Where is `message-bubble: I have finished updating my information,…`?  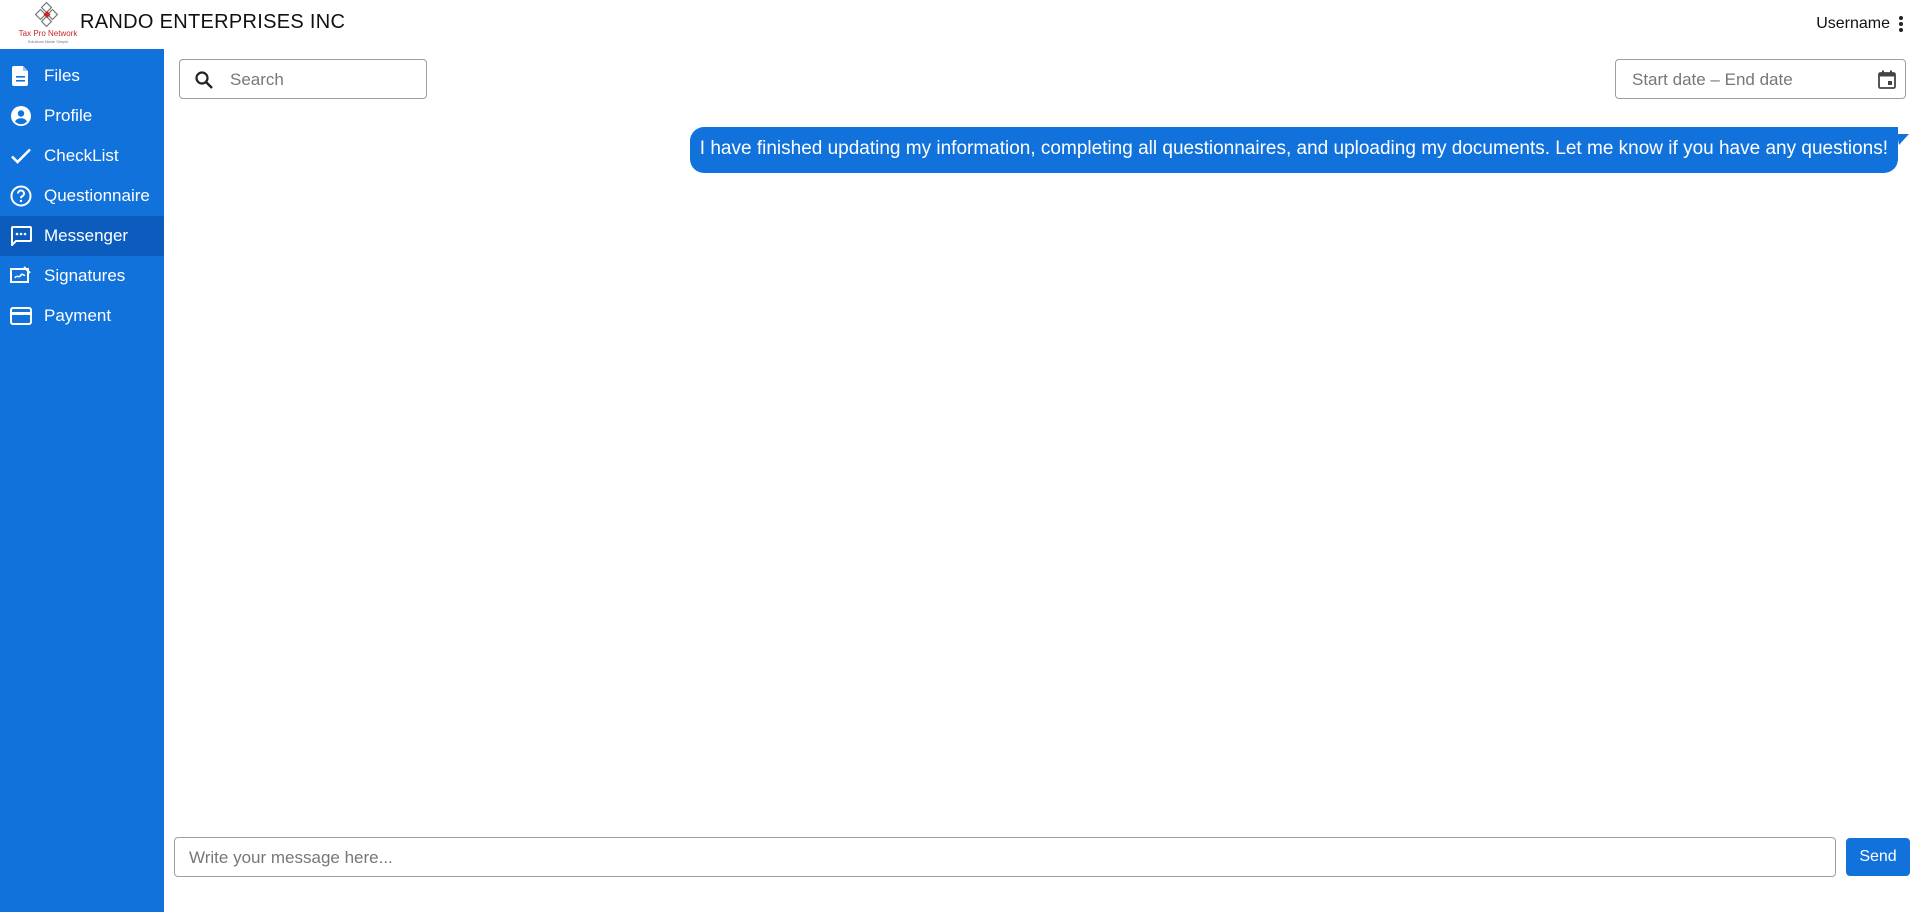 message-bubble: I have finished updating my information,… is located at coordinates (1293, 150).